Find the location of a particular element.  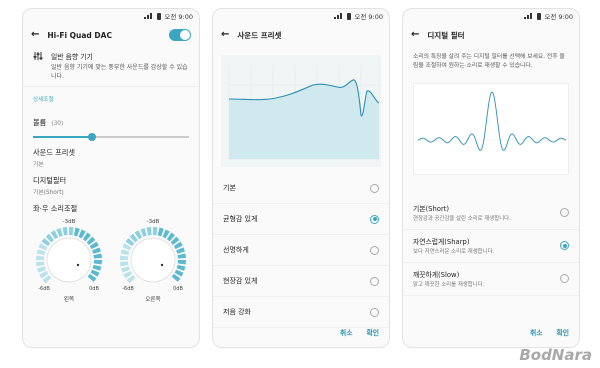

sound-preset-row: 사운드 프리셋 기본 is located at coordinates (111, 158).